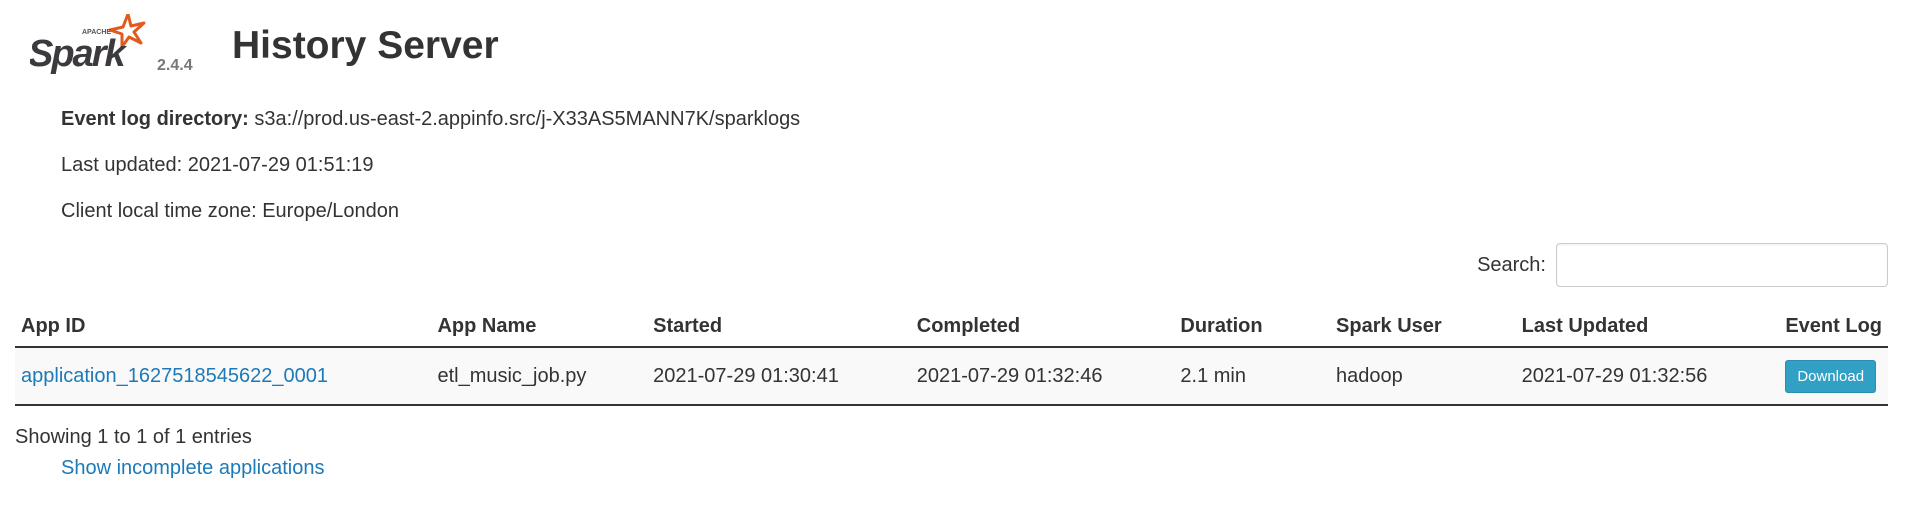 This screenshot has width=1907, height=509. I want to click on cell-app-id: application_1627518545622_0001, so click(223, 376).